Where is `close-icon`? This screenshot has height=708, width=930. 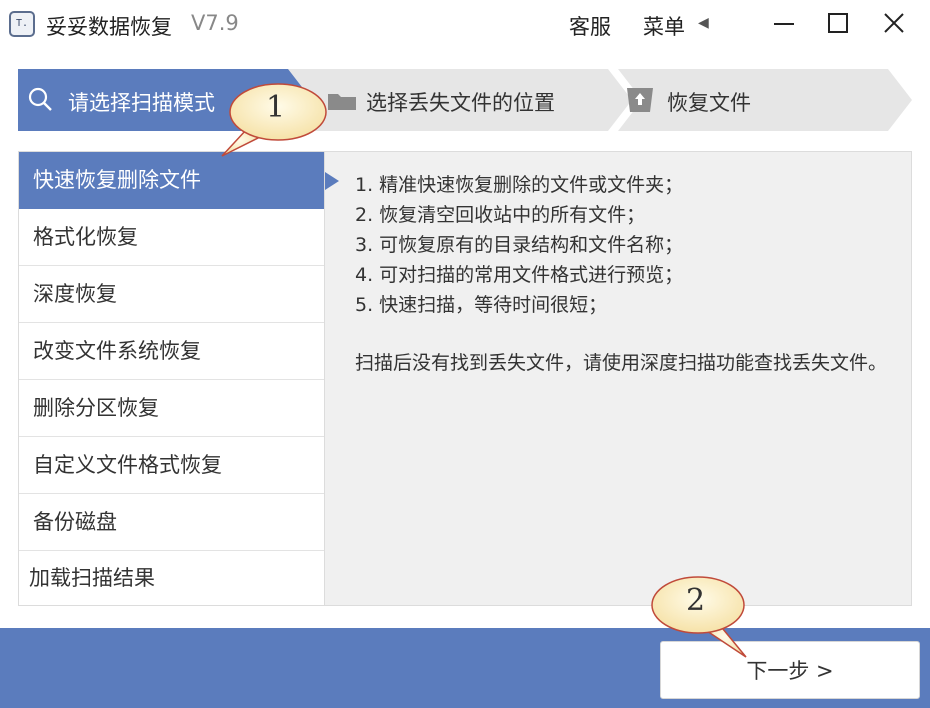 close-icon is located at coordinates (894, 23).